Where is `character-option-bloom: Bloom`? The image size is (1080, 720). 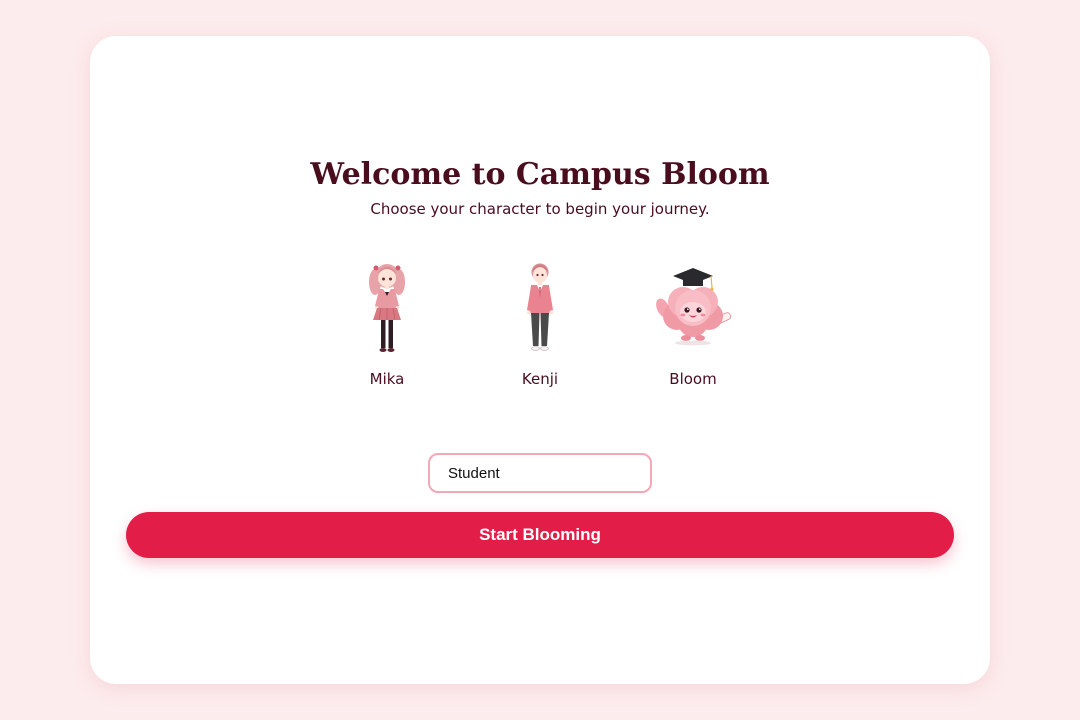
character-option-bloom: Bloom is located at coordinates (693, 328).